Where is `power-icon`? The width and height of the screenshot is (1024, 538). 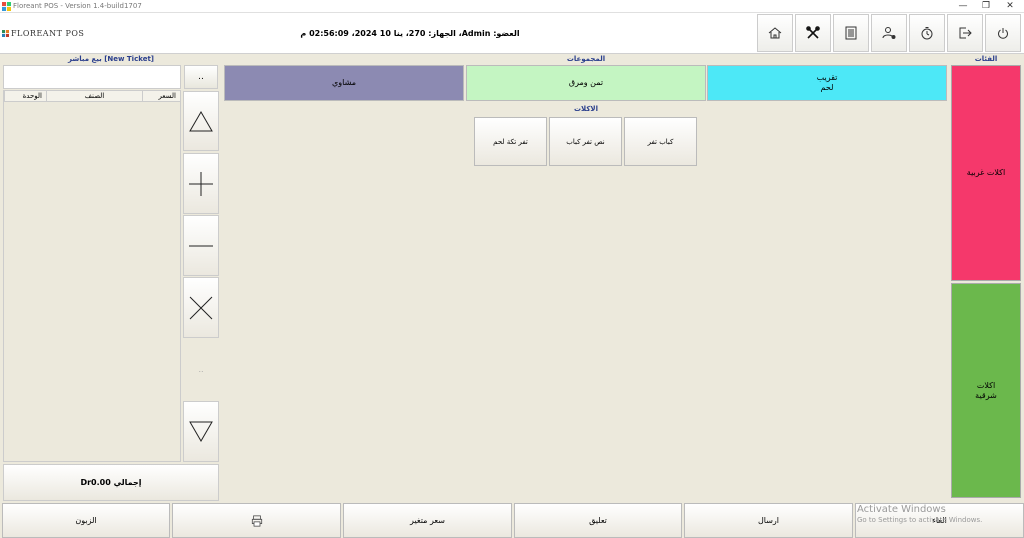 power-icon is located at coordinates (1003, 33).